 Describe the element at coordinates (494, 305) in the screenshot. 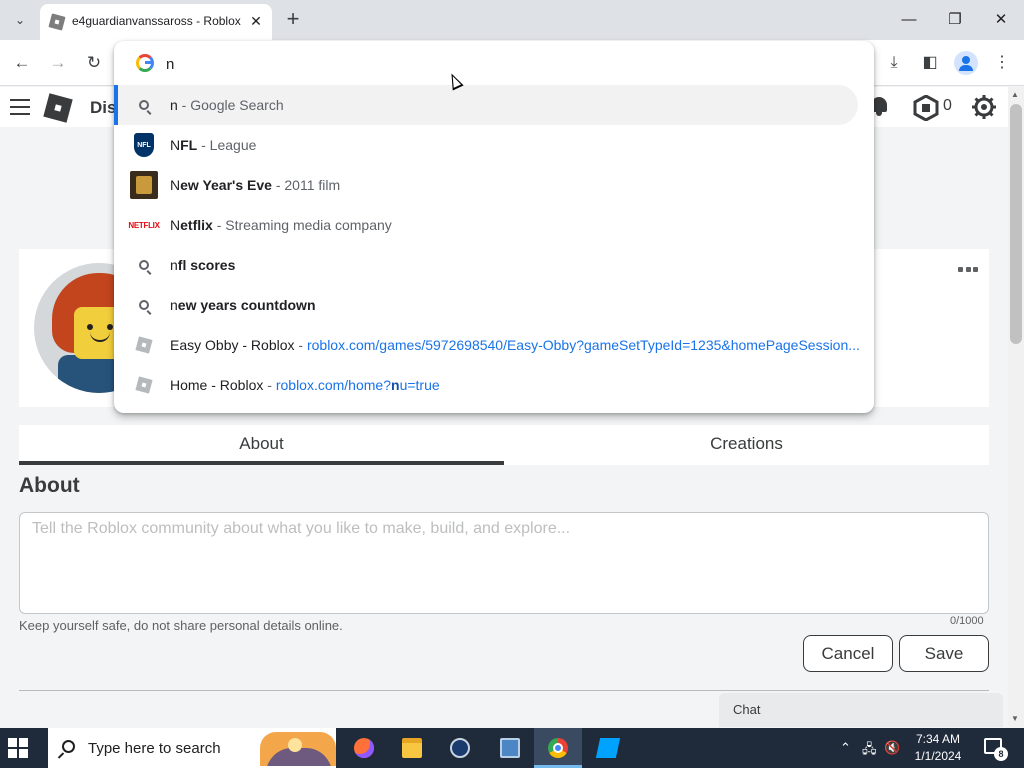

I see `suggestion-item: new years countdown` at that location.